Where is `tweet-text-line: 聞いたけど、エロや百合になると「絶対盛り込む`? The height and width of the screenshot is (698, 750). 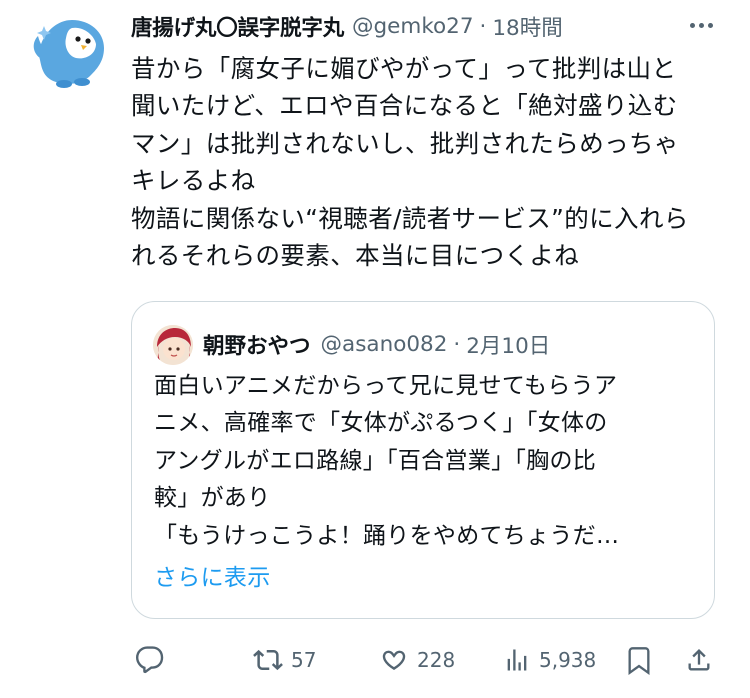 tweet-text-line: 聞いたけど、エロや百合になると「絶対盛り込む is located at coordinates (404, 106).